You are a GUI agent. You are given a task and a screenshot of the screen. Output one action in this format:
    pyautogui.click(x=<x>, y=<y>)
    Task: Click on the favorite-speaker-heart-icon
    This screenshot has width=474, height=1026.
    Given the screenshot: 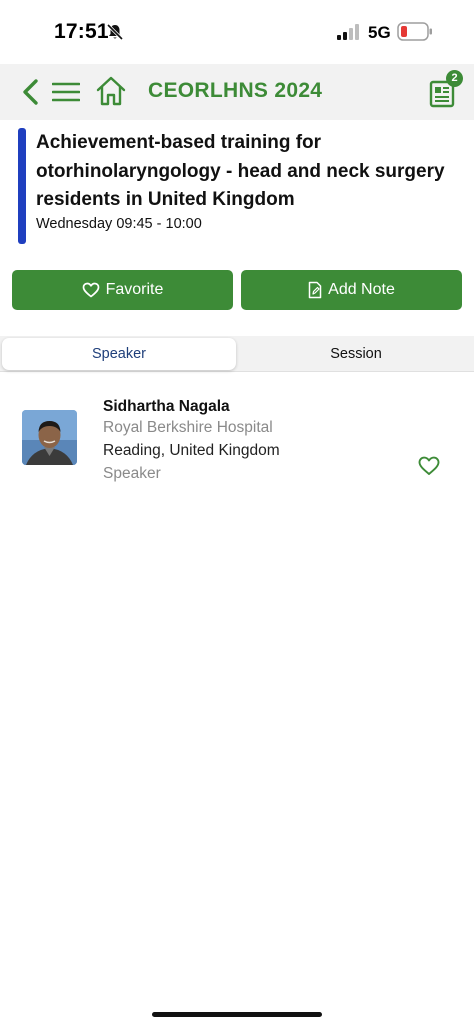 What is the action you would take?
    pyautogui.click(x=429, y=466)
    